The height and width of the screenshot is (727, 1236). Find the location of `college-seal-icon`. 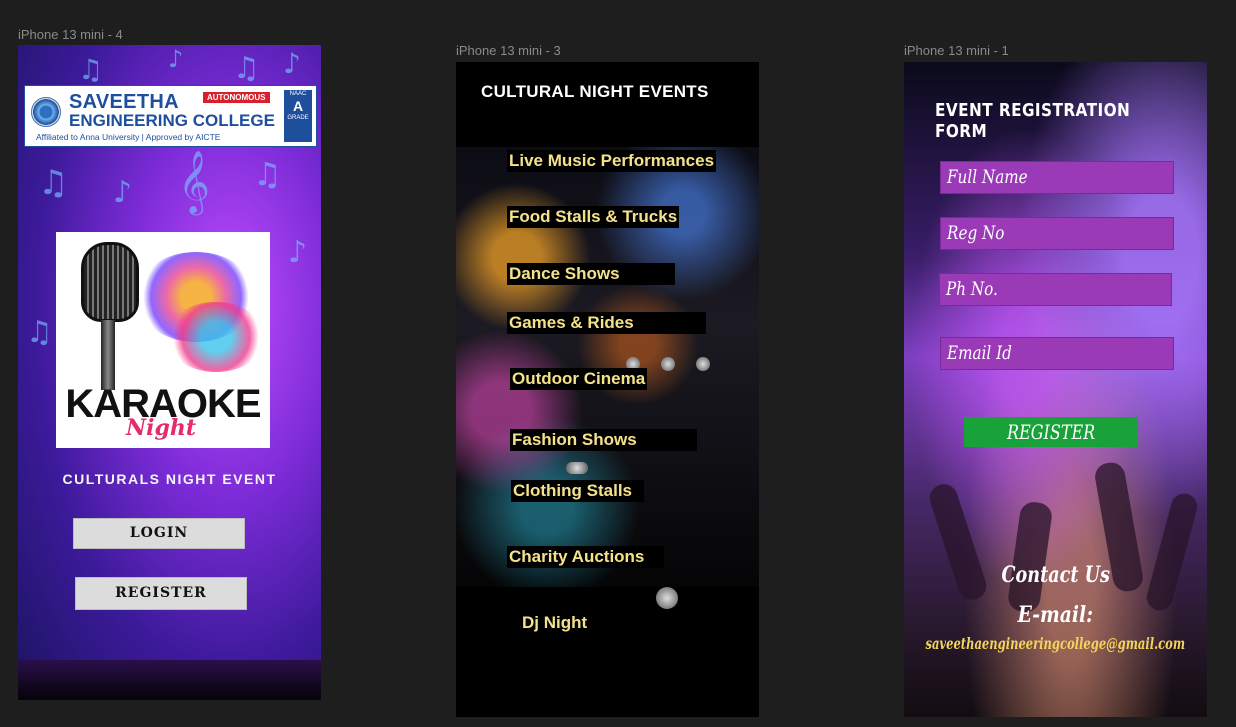

college-seal-icon is located at coordinates (46, 112).